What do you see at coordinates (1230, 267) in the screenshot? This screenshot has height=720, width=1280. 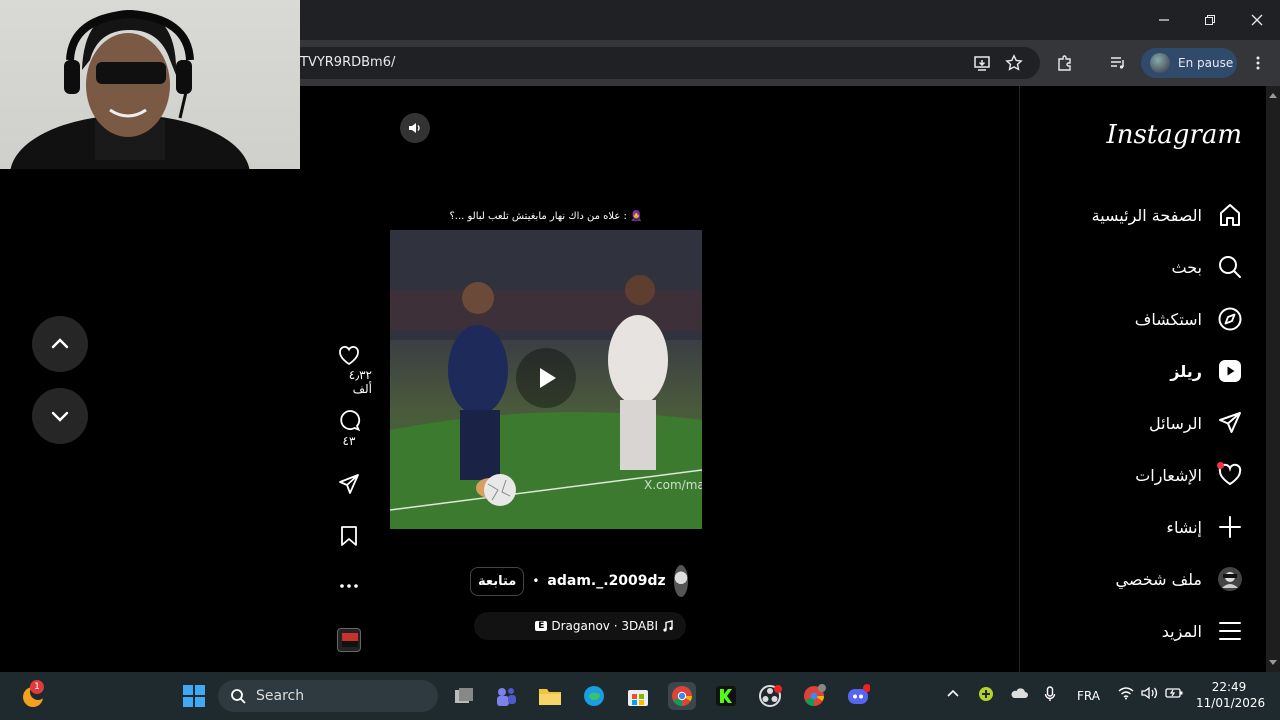 I see `search-icon` at bounding box center [1230, 267].